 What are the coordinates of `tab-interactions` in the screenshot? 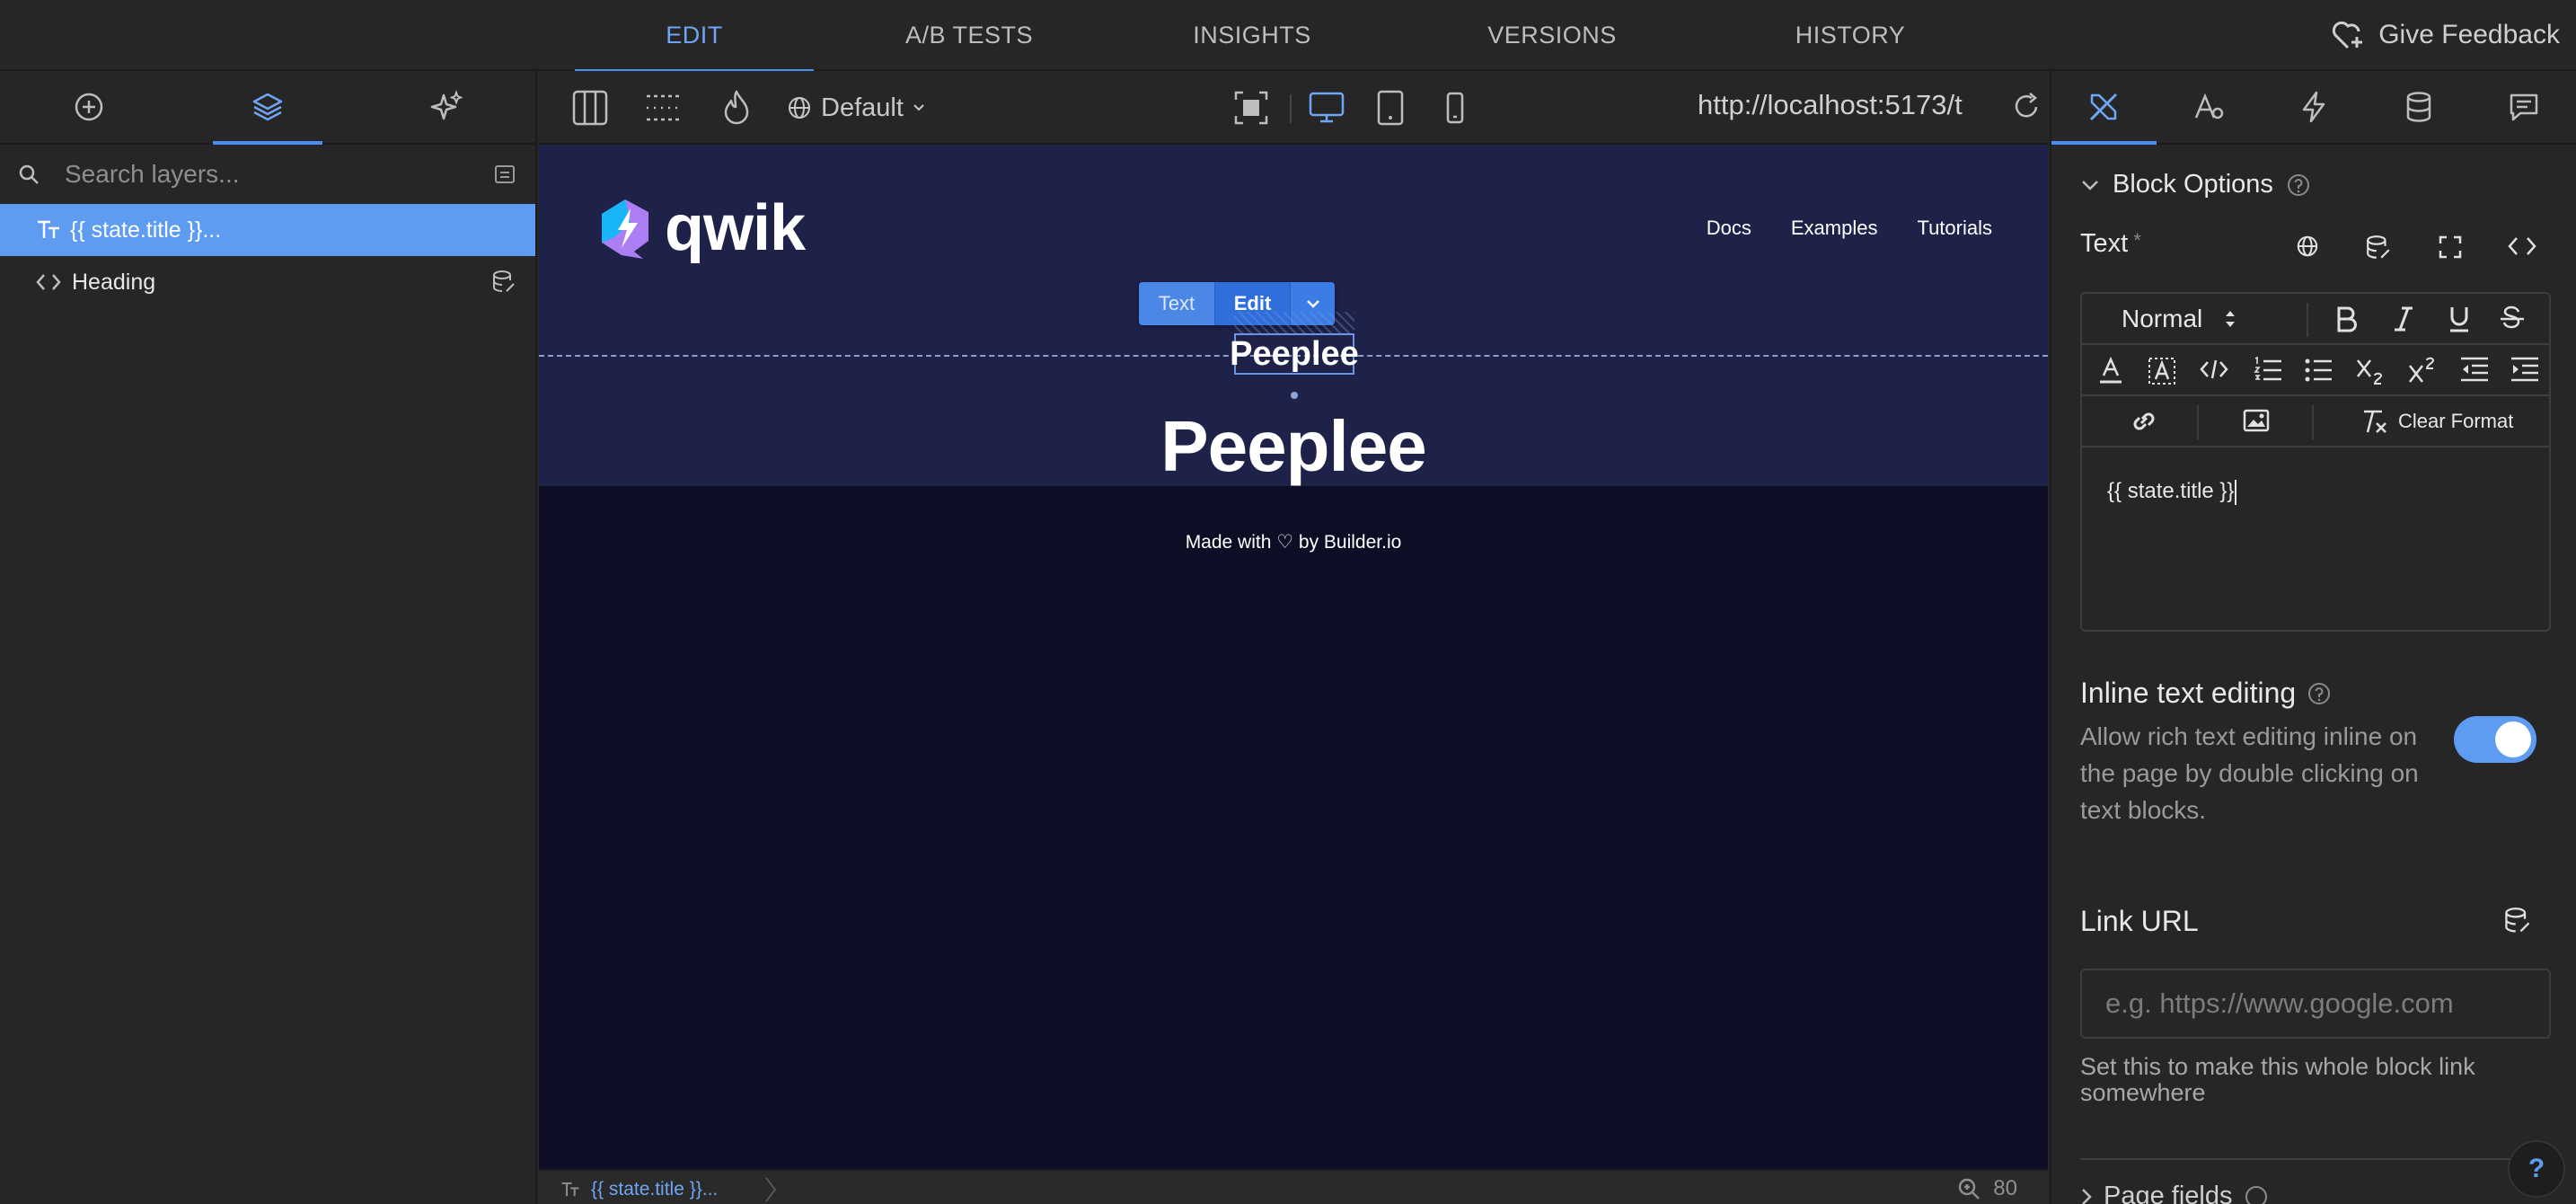 It's located at (2314, 107).